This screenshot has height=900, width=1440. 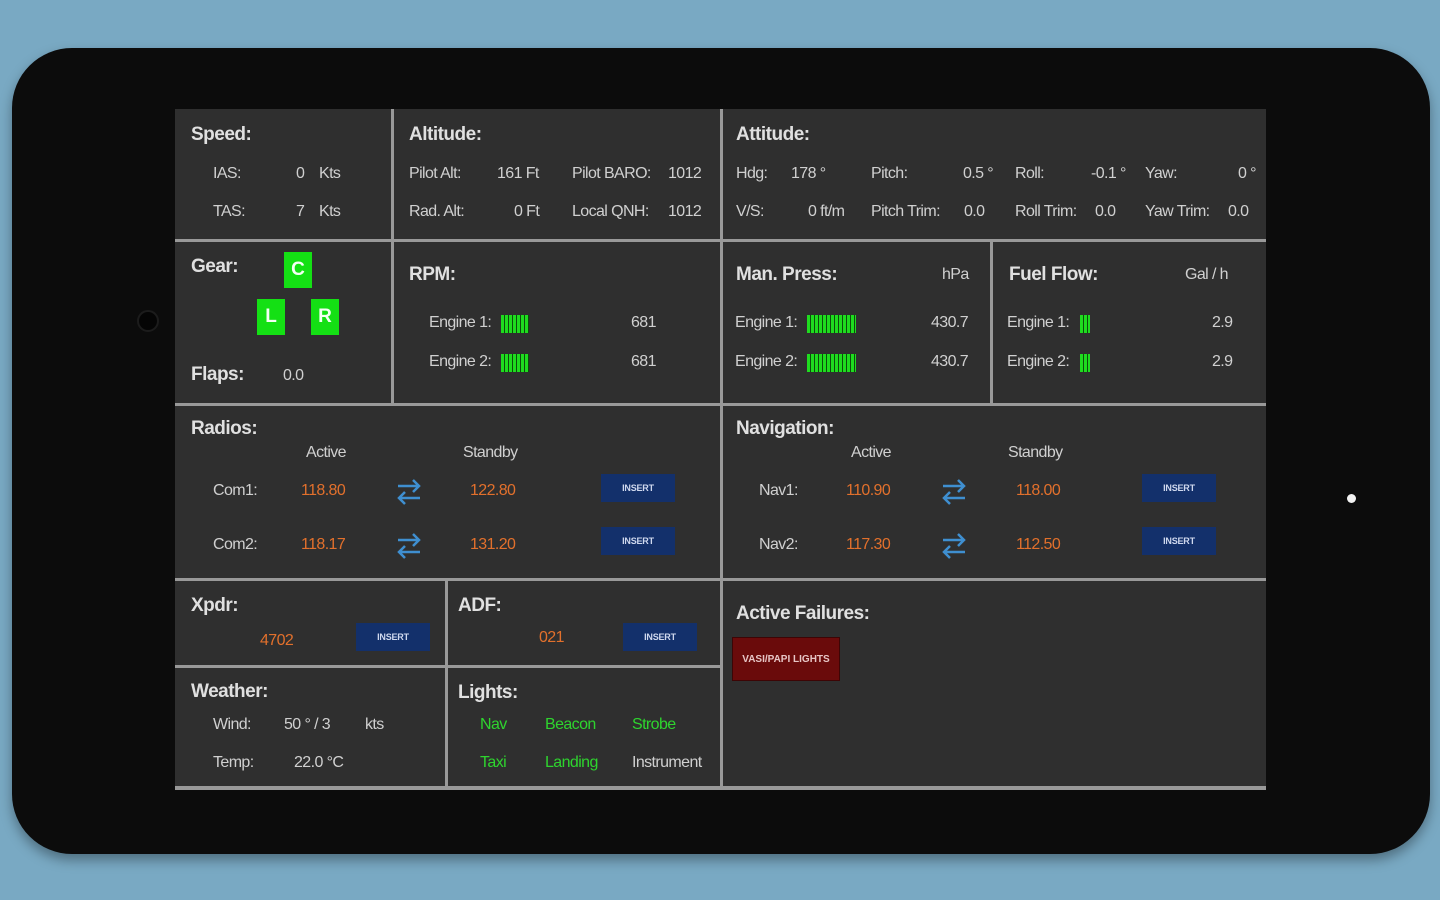 I want to click on pitch-trim-label: Pitch Trim:, so click(x=906, y=211).